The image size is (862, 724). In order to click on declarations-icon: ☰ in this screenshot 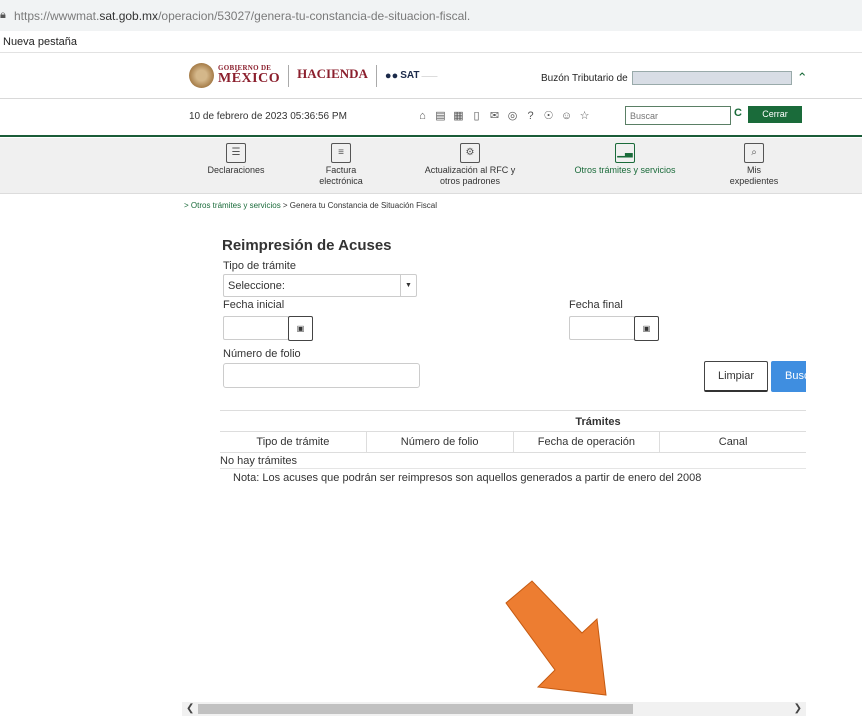, I will do `click(236, 153)`.